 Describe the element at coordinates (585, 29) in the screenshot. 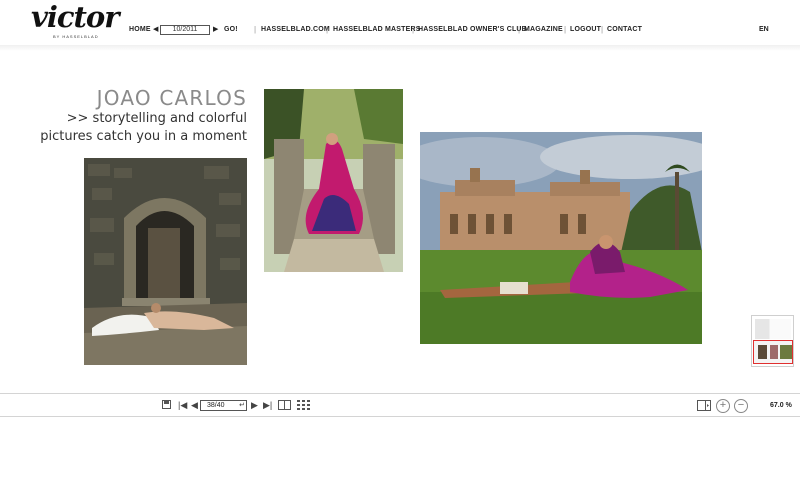

I see `nav-link-logout: LOGOUT` at that location.